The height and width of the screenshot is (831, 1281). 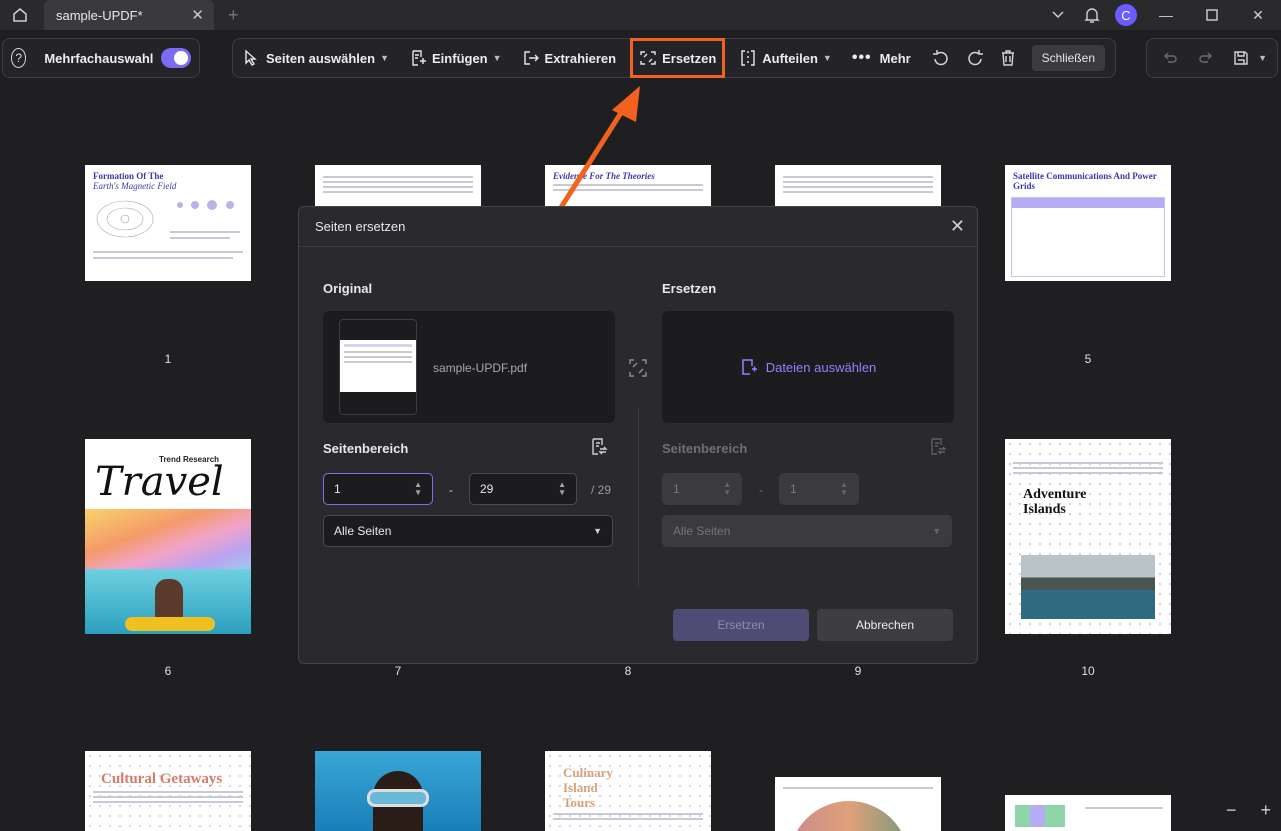 What do you see at coordinates (705, 448) in the screenshot?
I see `replace-page-range-label: Seitenbereich` at bounding box center [705, 448].